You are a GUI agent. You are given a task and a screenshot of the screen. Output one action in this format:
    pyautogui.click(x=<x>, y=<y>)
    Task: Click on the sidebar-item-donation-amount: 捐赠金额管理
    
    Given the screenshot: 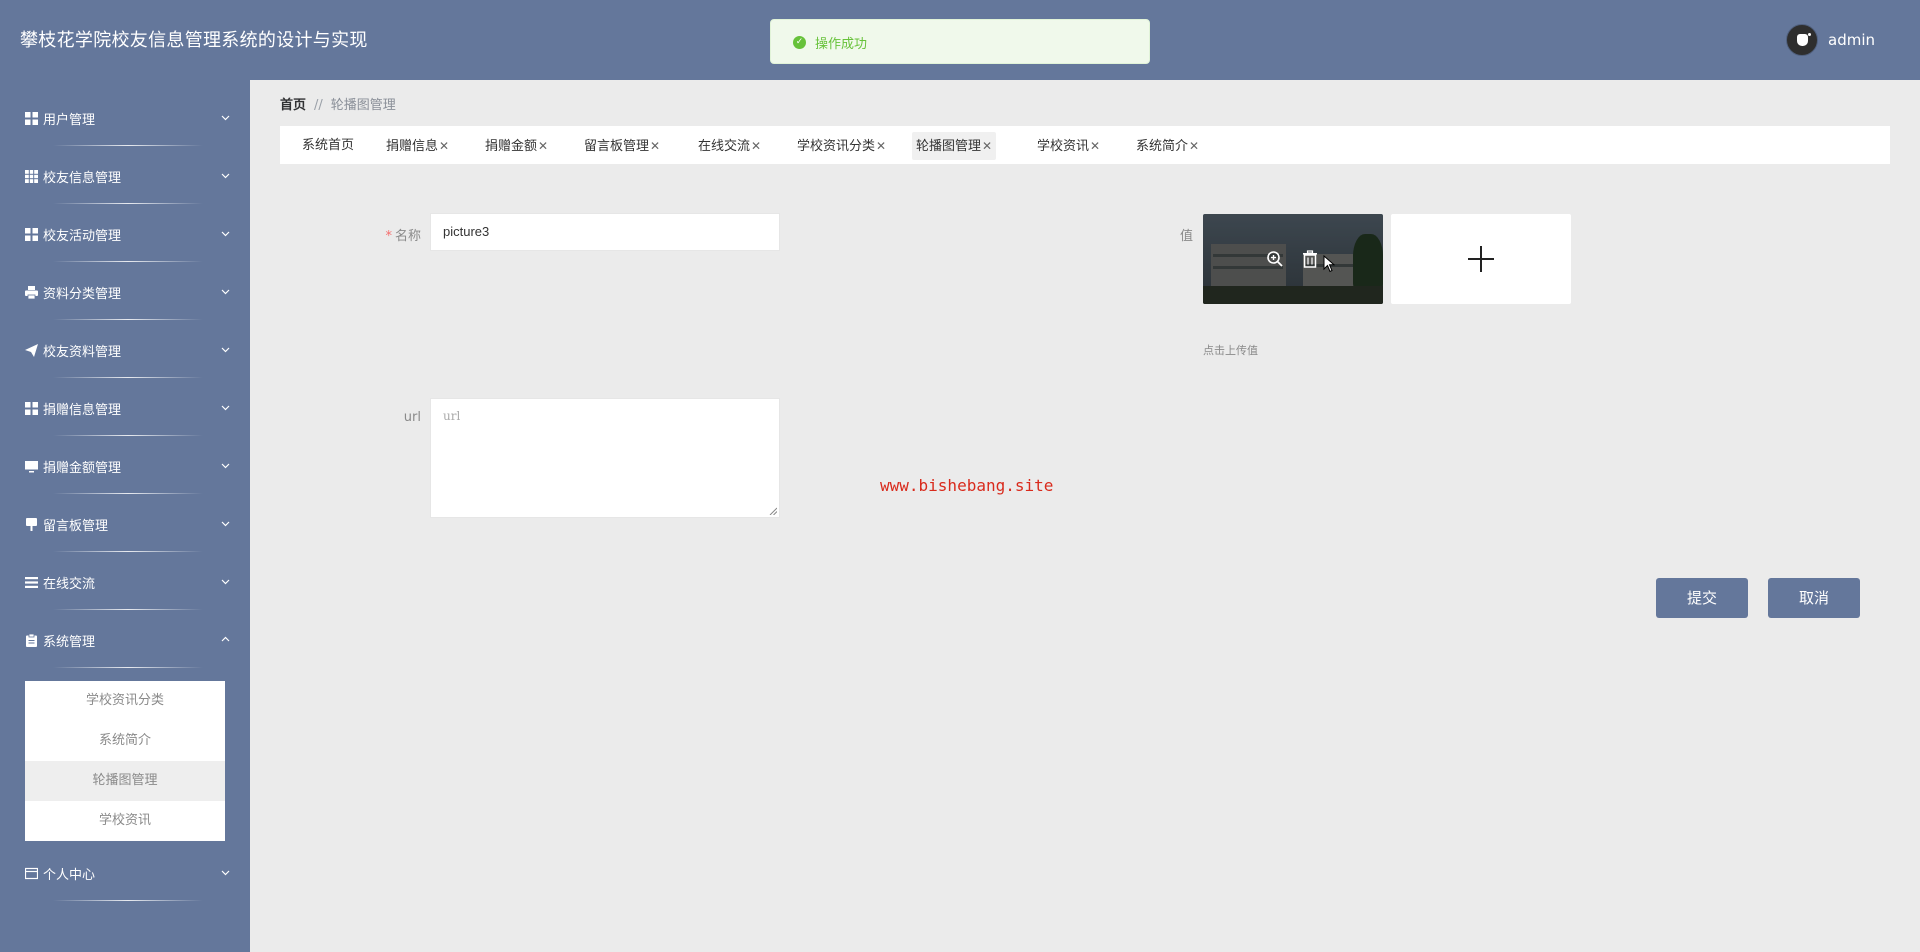 What is the action you would take?
    pyautogui.click(x=127, y=466)
    